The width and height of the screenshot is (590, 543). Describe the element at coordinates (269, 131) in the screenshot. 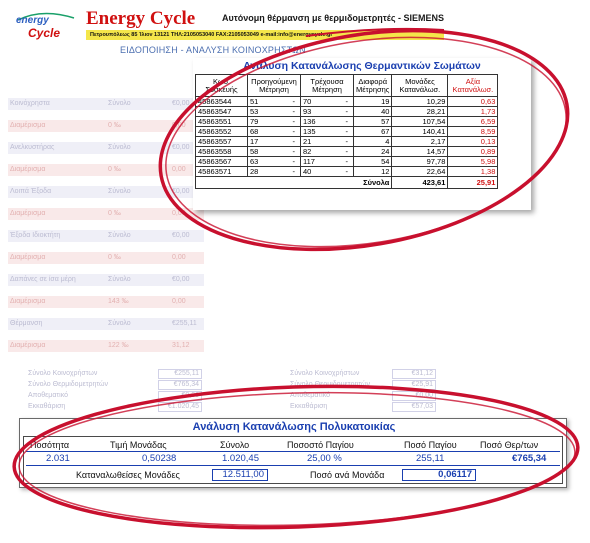

I see `prev-reading: 68` at that location.